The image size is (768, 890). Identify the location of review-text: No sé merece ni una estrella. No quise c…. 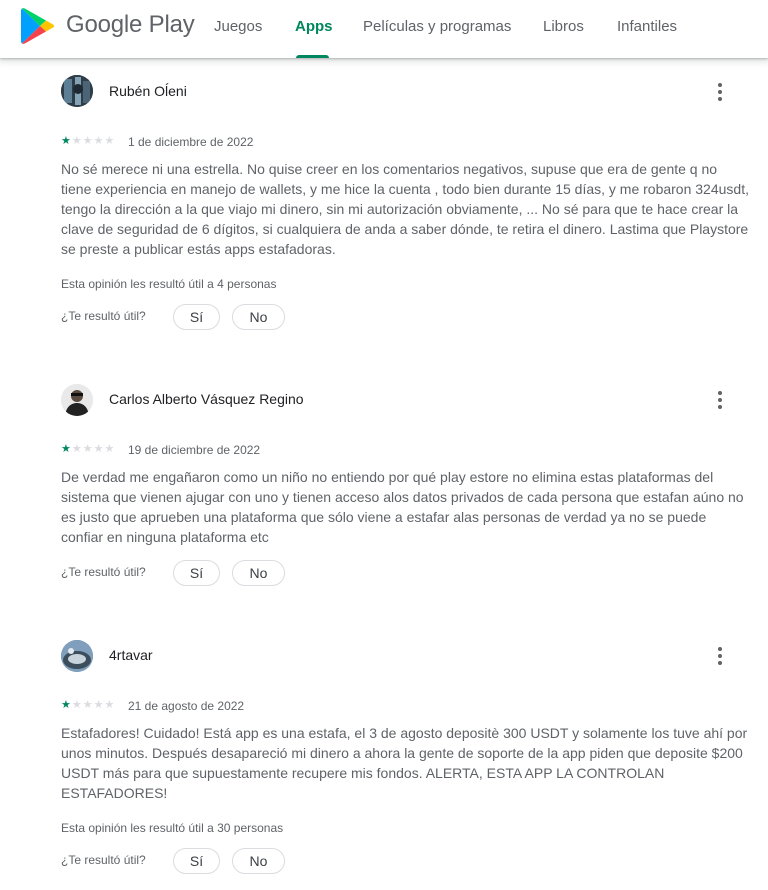
(405, 209).